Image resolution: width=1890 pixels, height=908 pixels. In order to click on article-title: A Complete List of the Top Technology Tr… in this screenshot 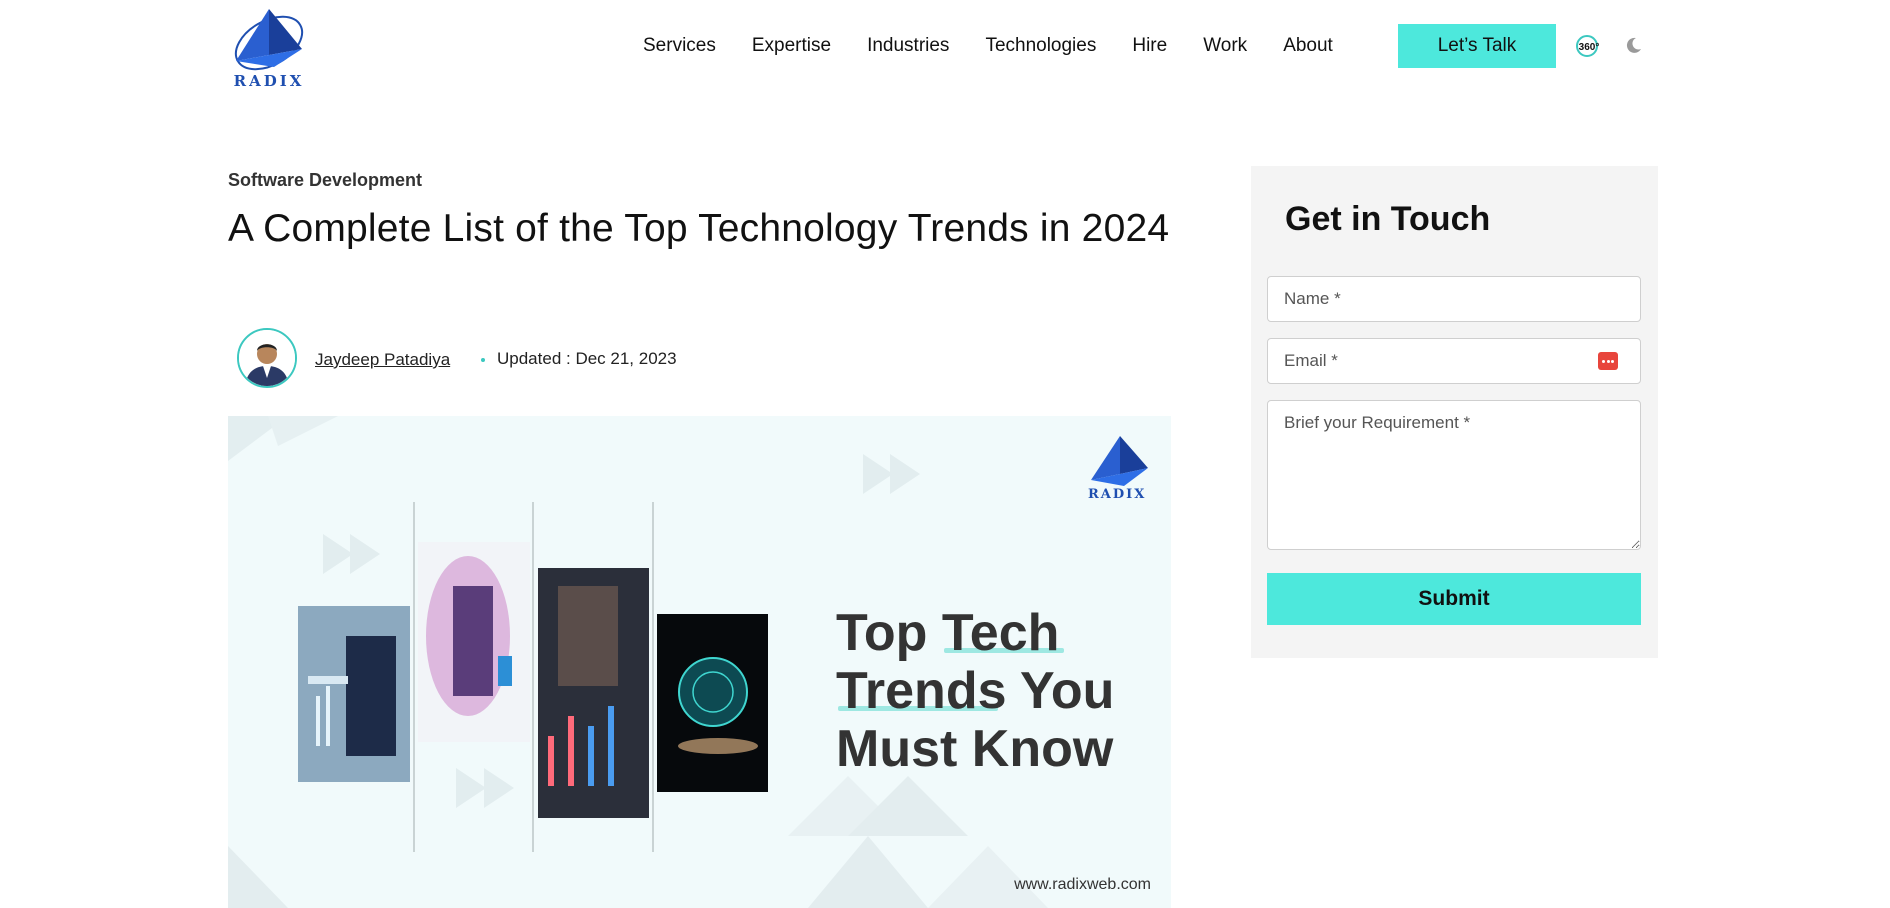, I will do `click(699, 228)`.